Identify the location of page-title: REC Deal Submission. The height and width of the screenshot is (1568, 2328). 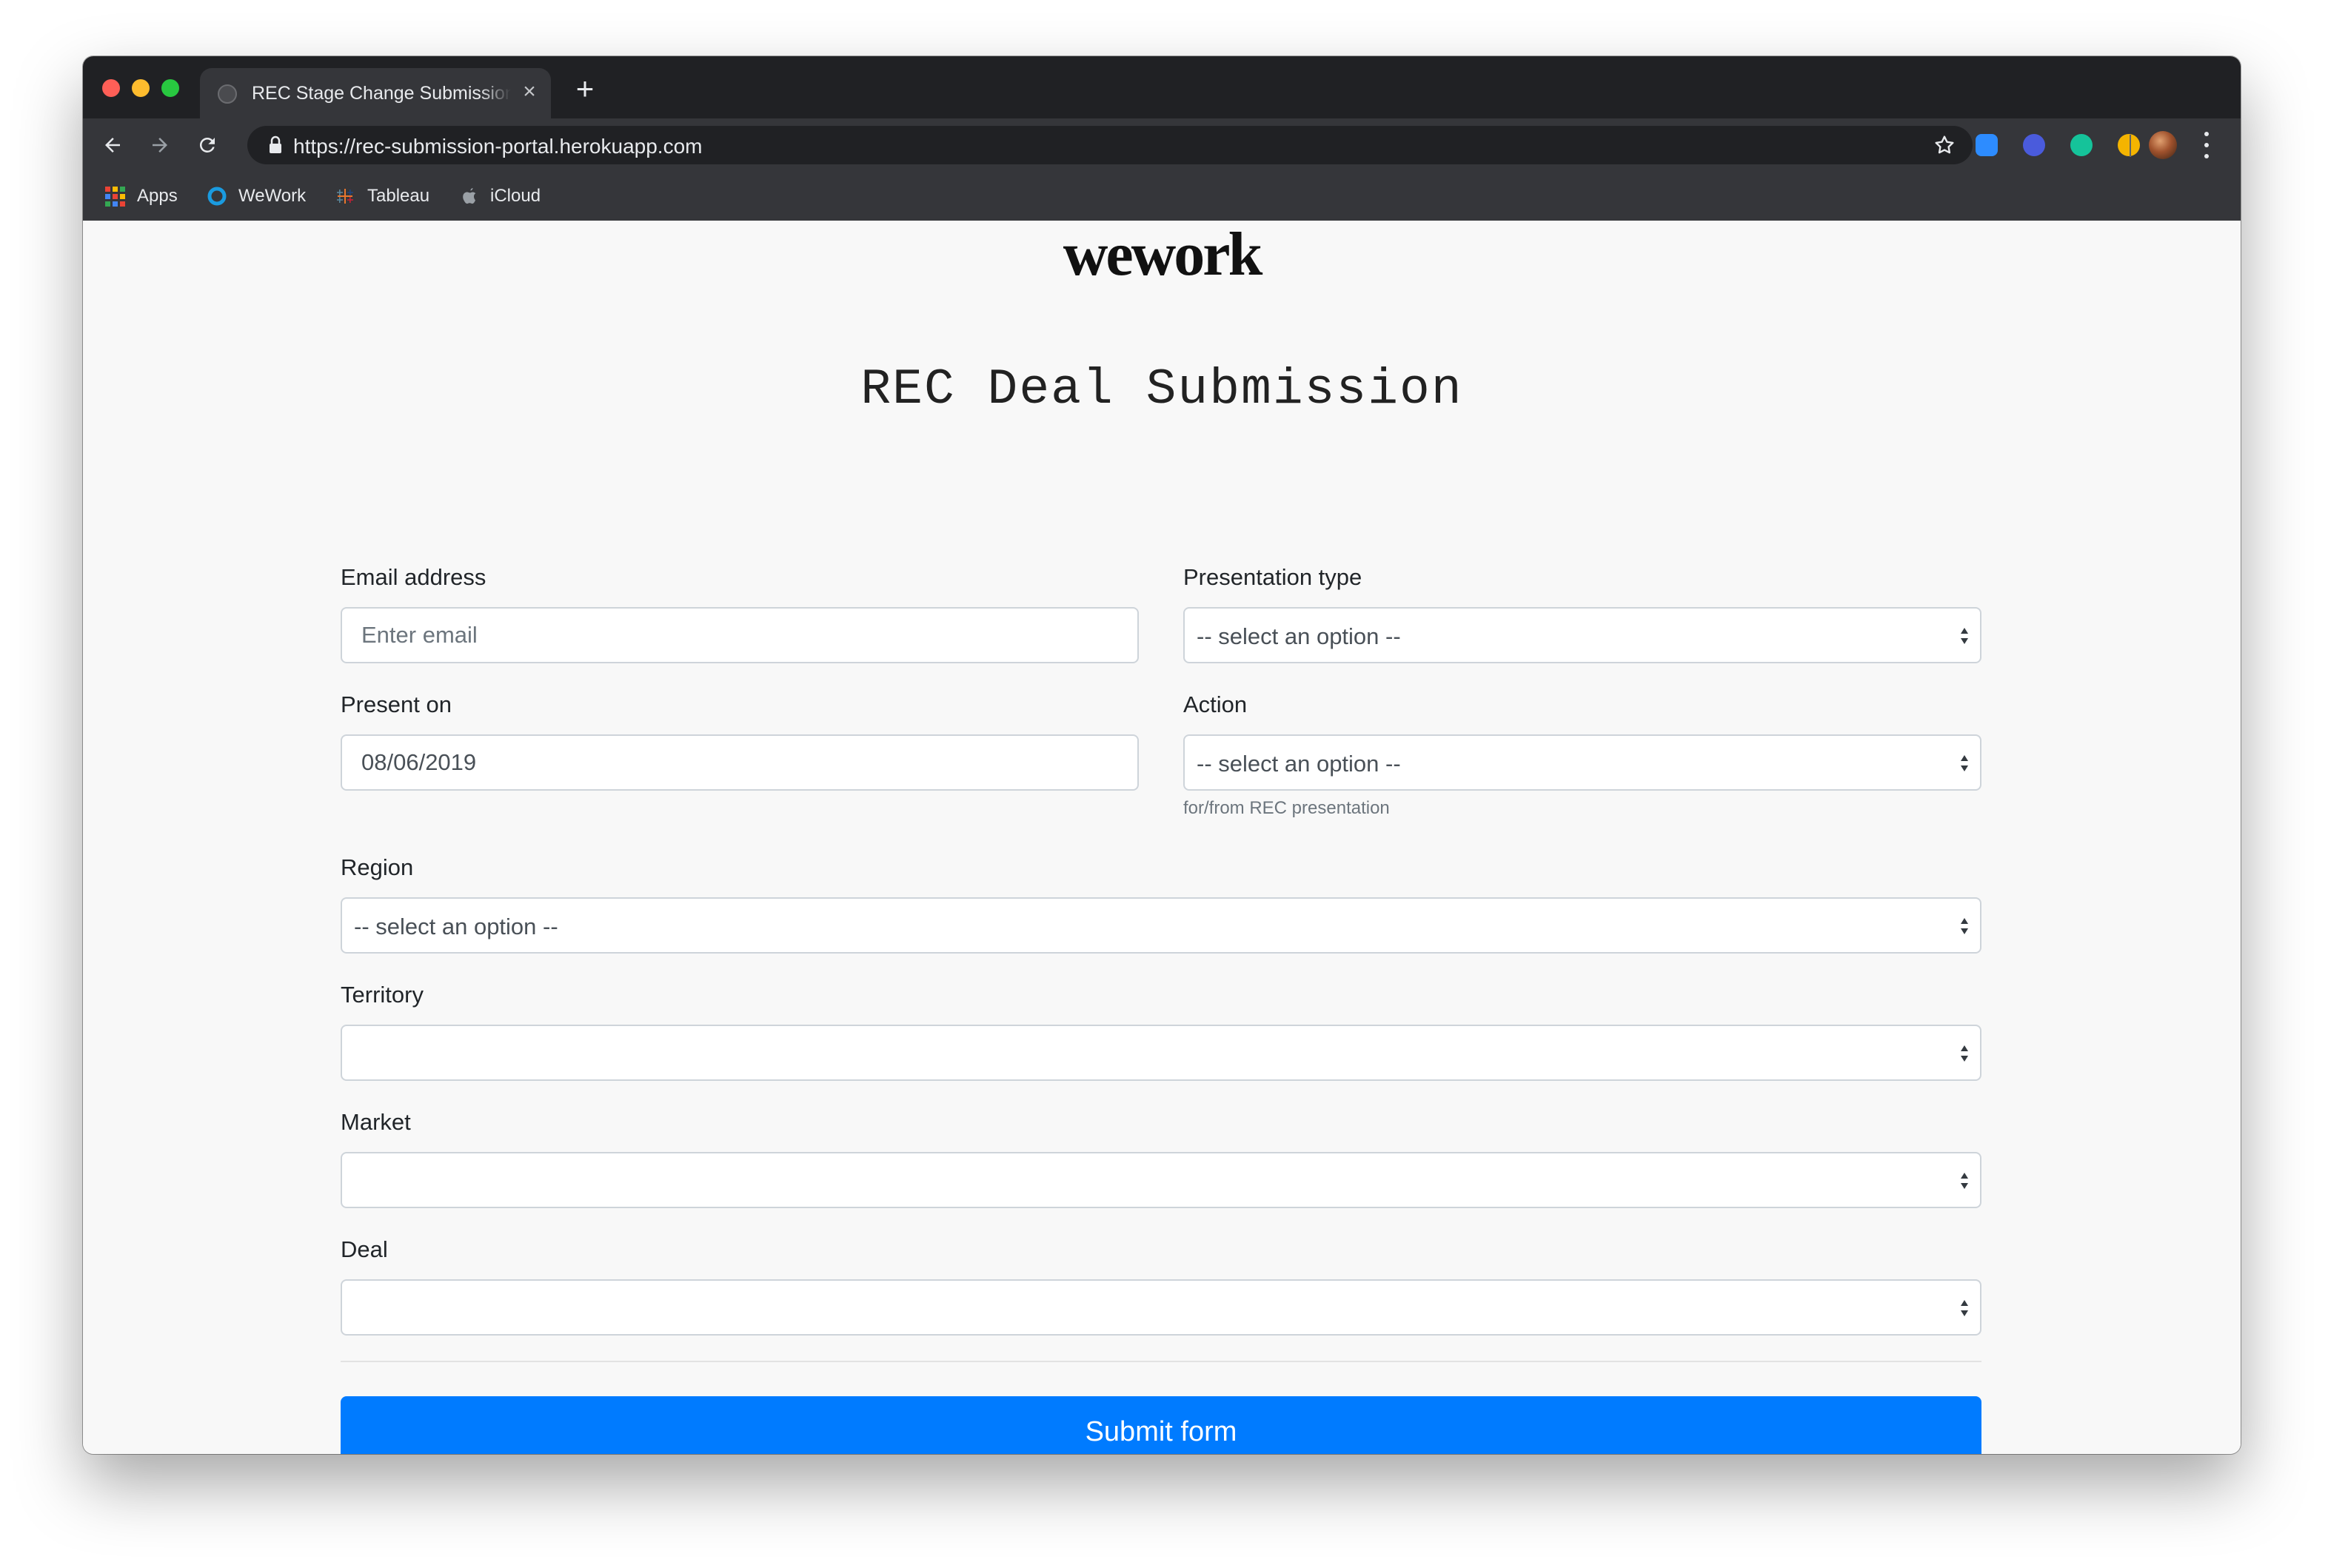
(1161, 389).